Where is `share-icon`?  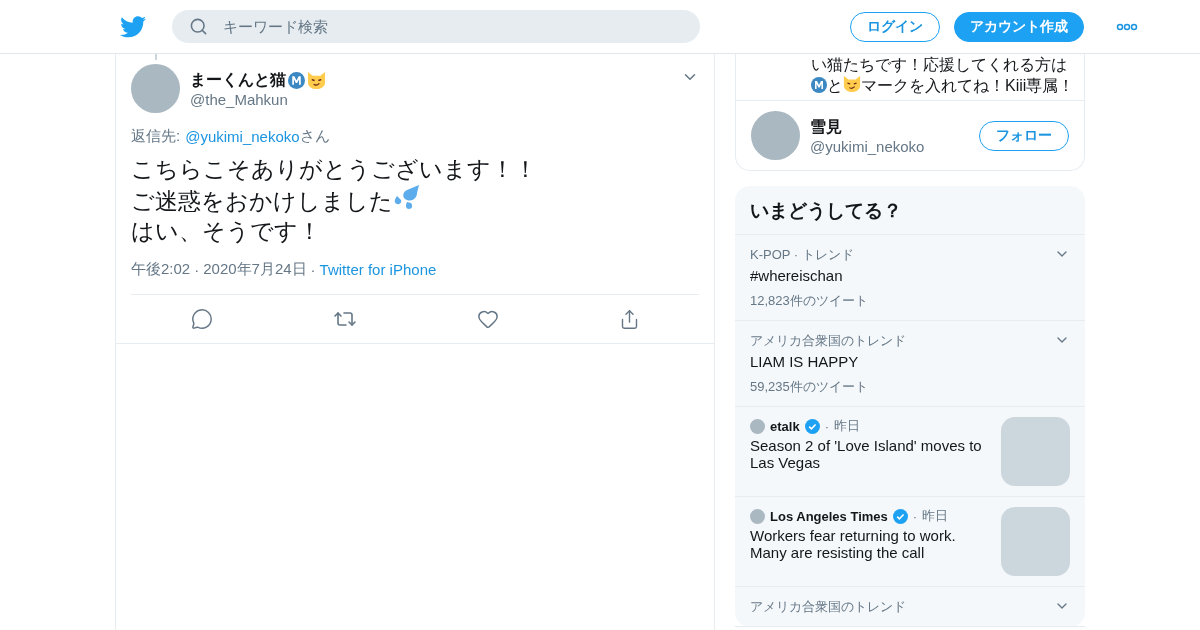
share-icon is located at coordinates (629, 319).